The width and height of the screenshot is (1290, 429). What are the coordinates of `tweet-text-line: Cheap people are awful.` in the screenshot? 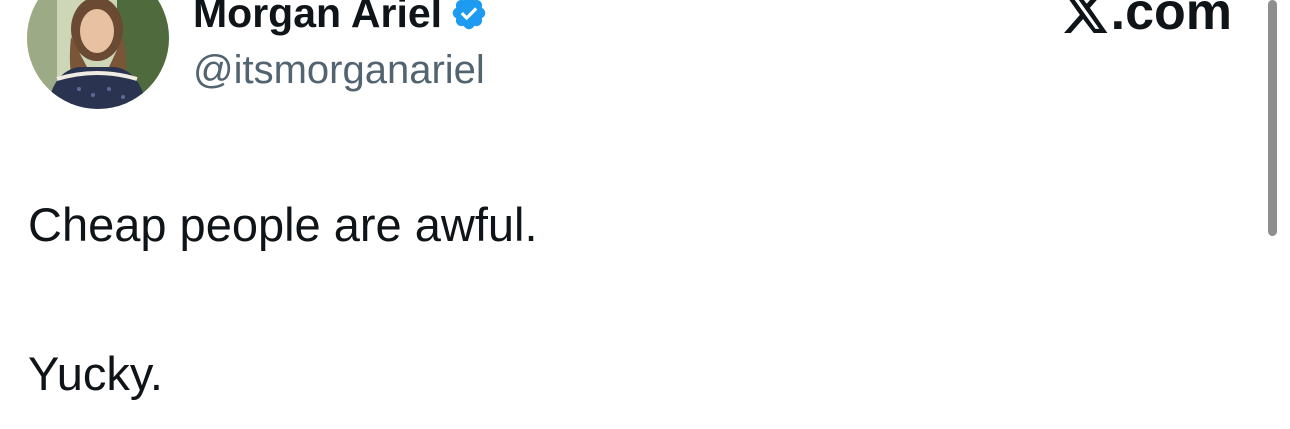 It's located at (283, 224).